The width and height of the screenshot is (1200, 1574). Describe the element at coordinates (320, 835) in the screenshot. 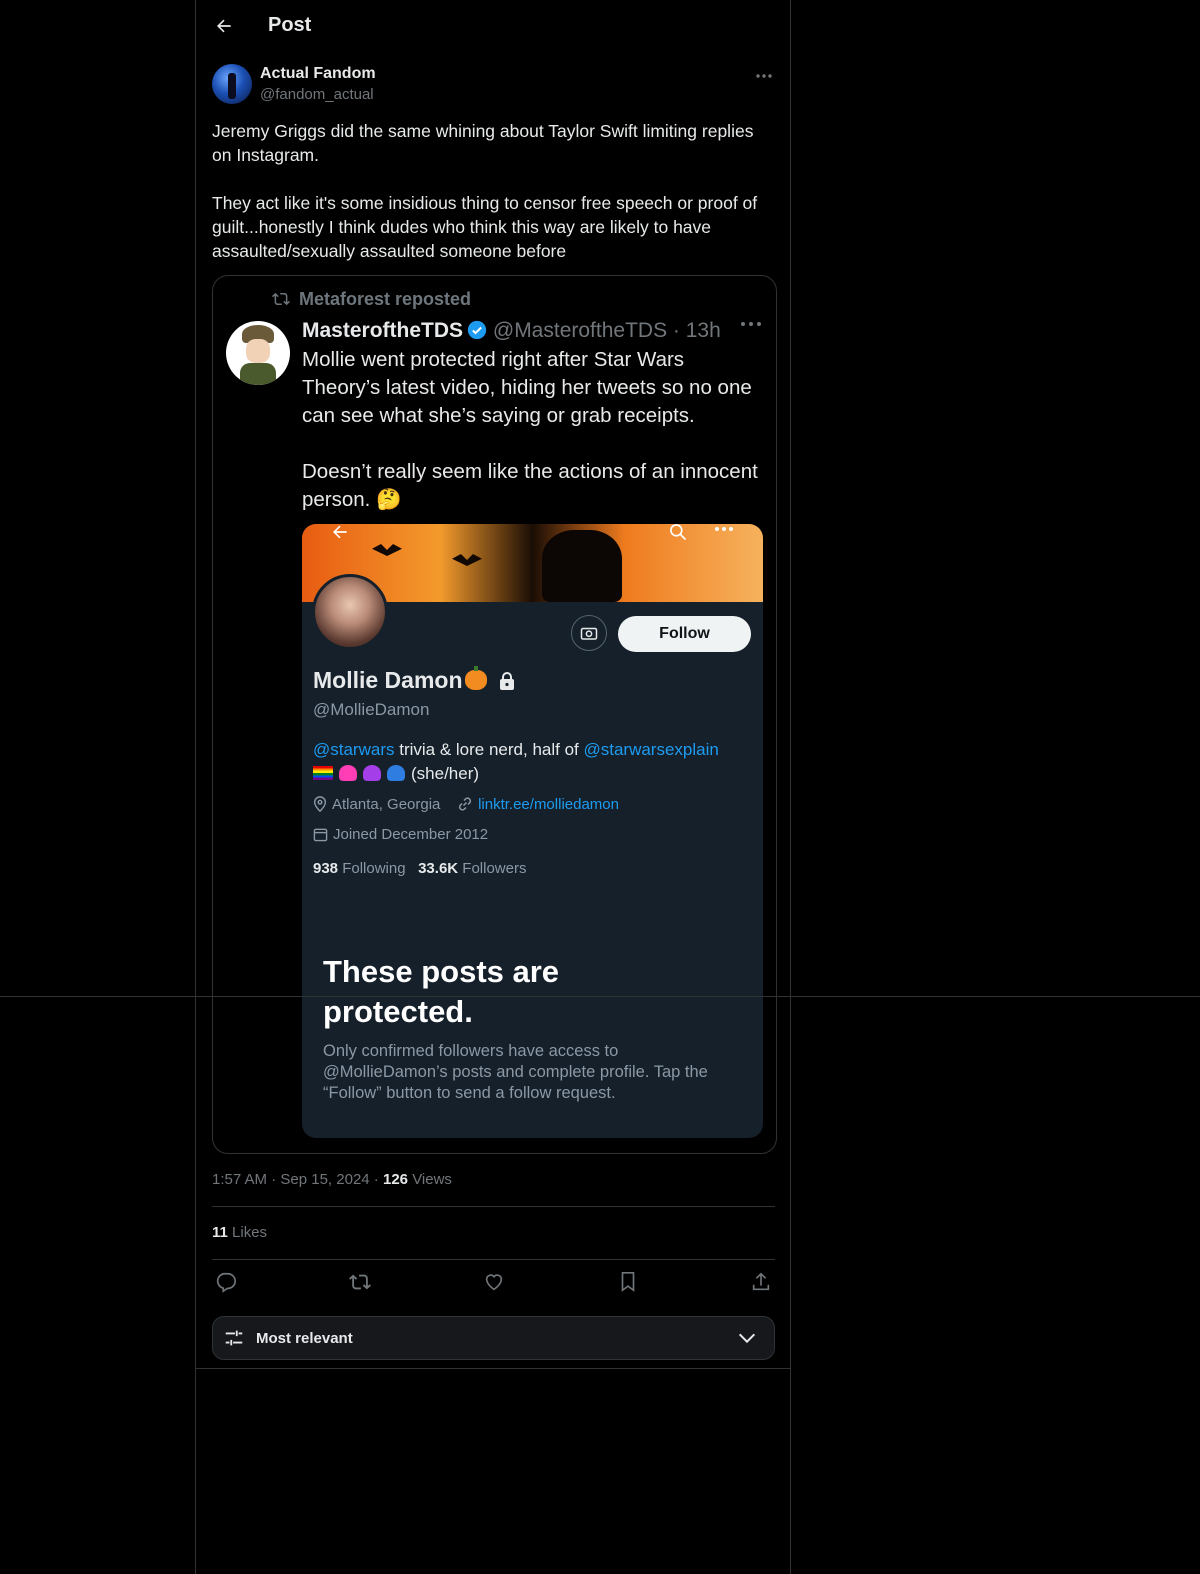

I see `calendar-icon` at that location.